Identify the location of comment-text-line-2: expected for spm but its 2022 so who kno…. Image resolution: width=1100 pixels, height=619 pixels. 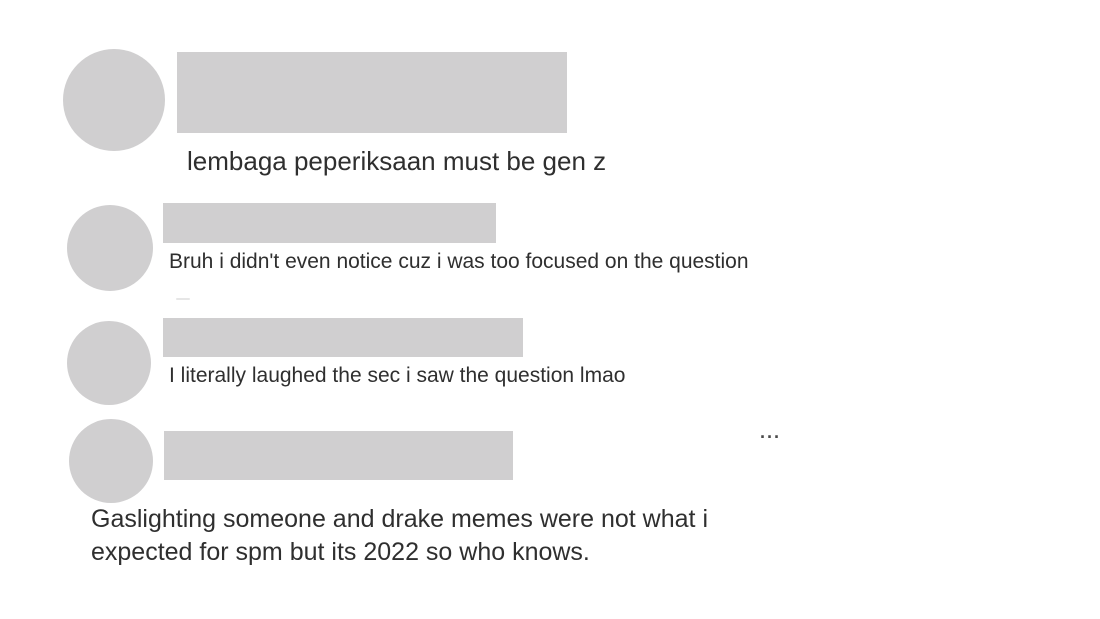
(340, 552).